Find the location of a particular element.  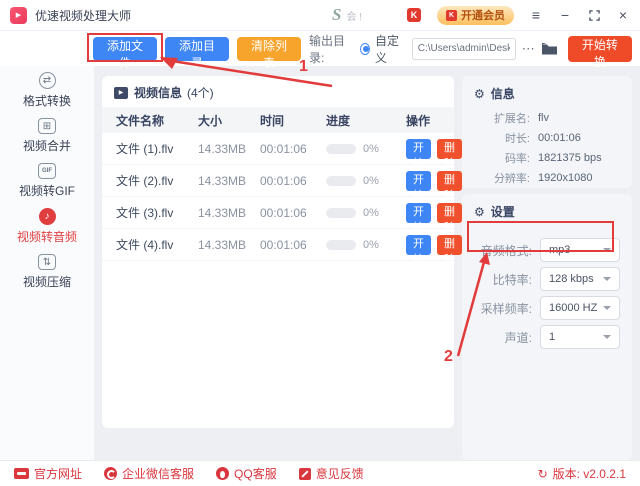

version-info: ↻ 版本: v2.0.2.1 is located at coordinates (582, 473).